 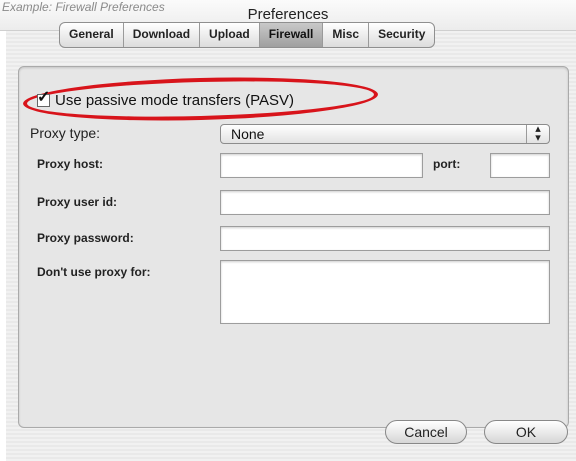 I want to click on proxy-user-label: Proxy user id:, so click(x=77, y=202).